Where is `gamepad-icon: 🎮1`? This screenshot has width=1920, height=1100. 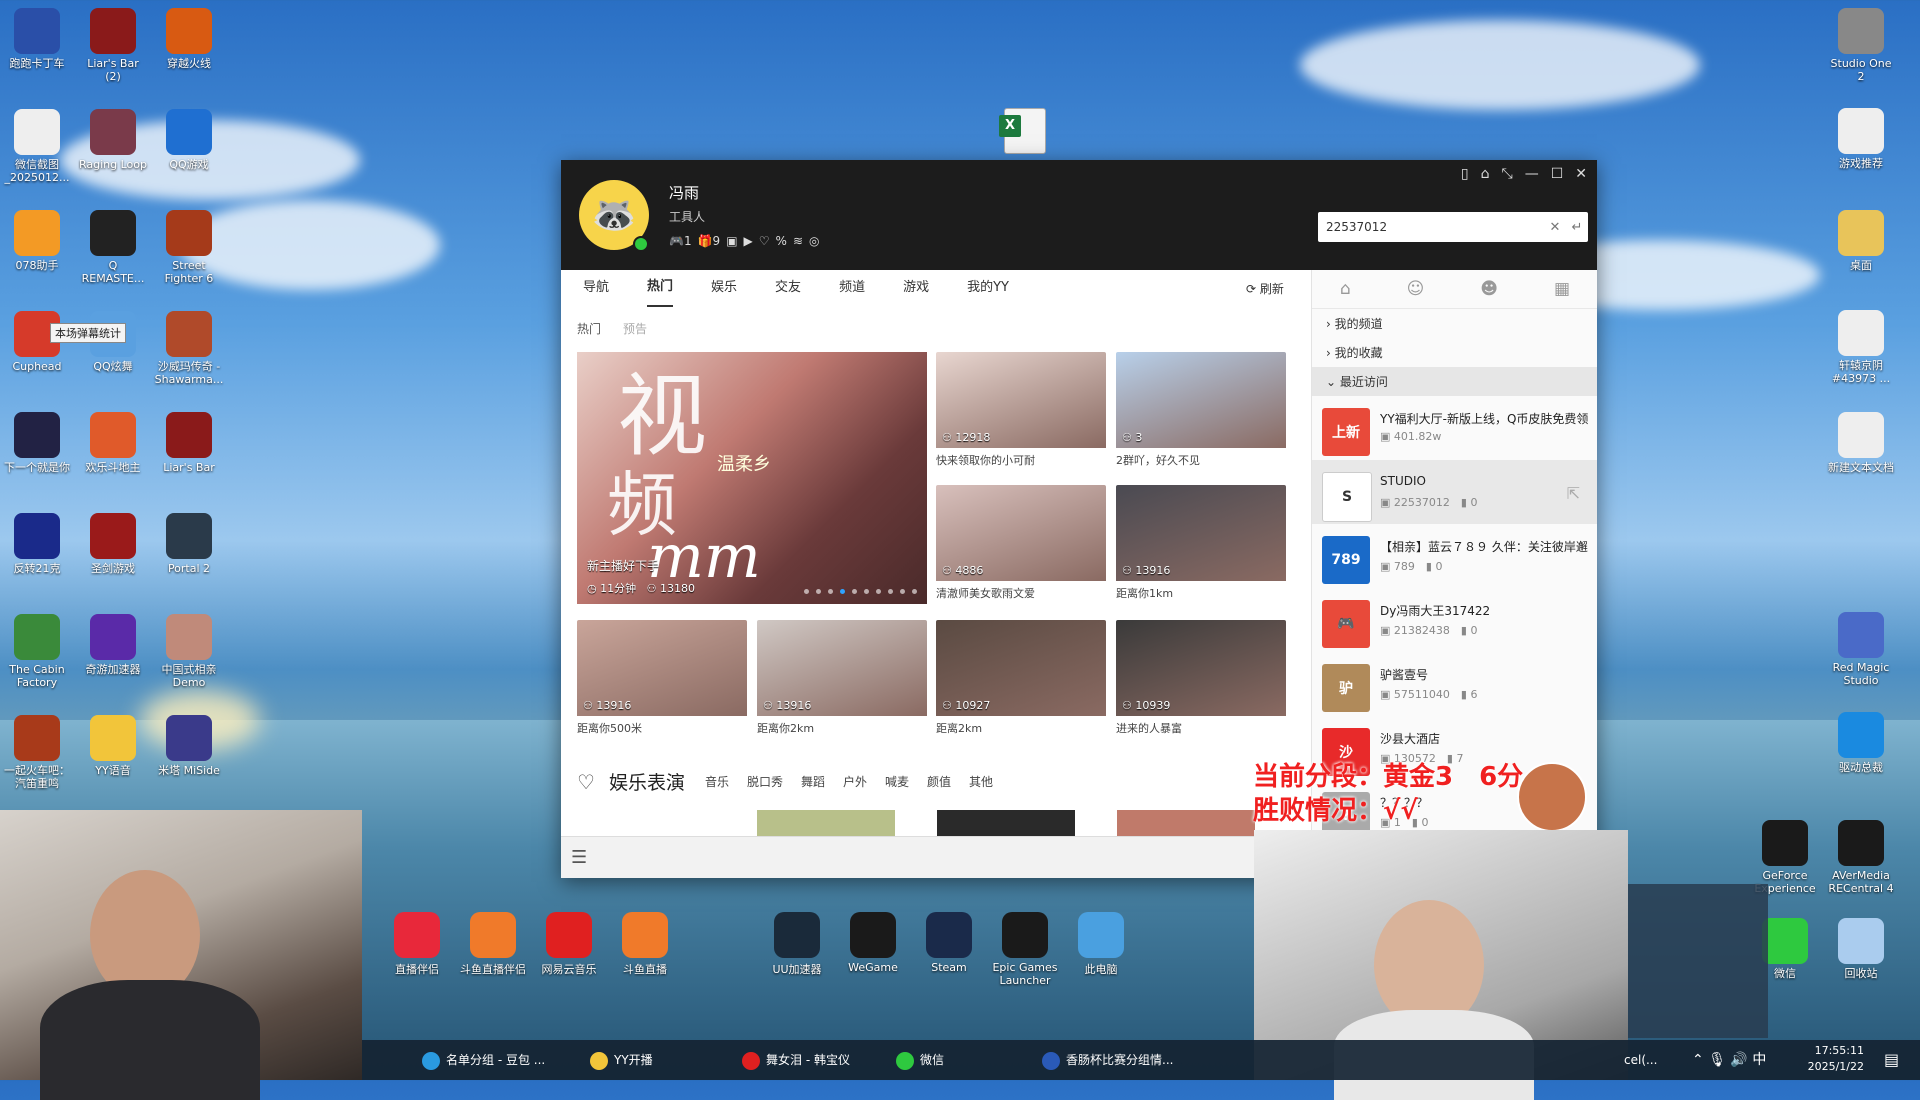
gamepad-icon: 🎮1 is located at coordinates (680, 241).